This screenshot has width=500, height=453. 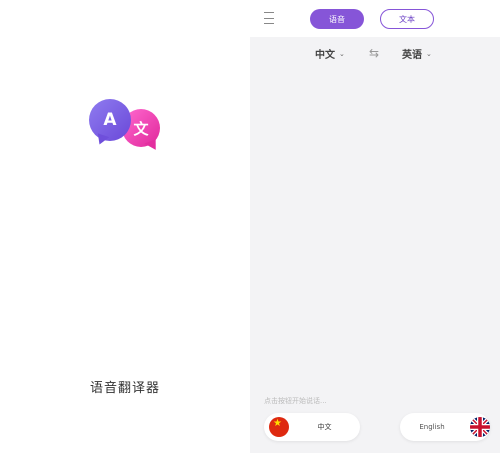 What do you see at coordinates (480, 427) in the screenshot?
I see `uk-flag-icon` at bounding box center [480, 427].